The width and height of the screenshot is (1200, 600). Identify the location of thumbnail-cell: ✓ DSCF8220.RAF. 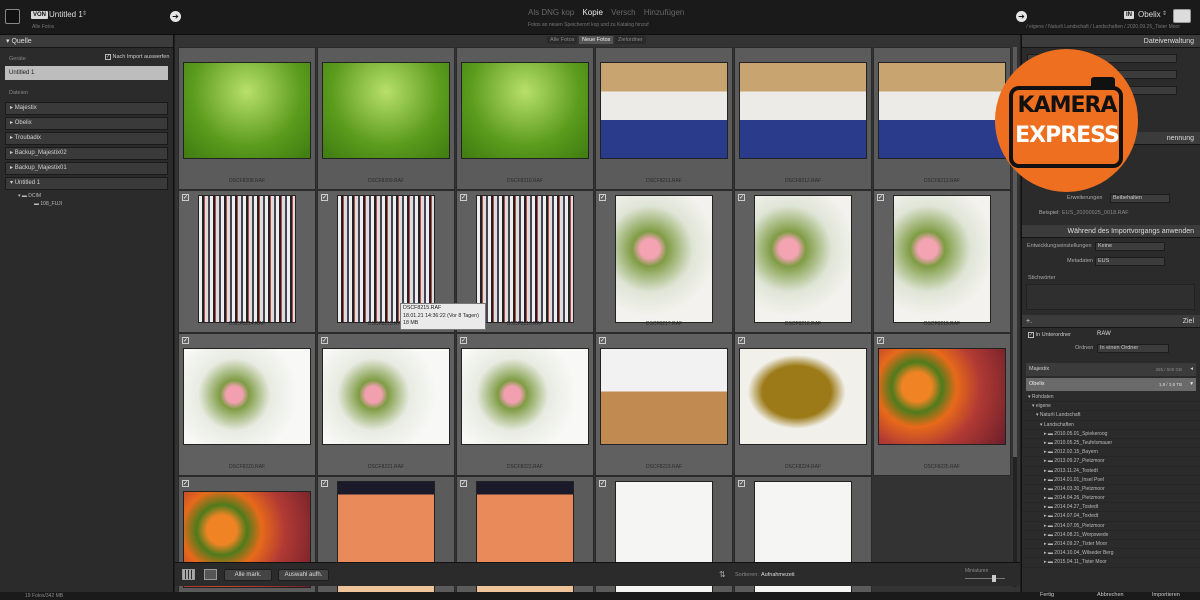
(247, 404).